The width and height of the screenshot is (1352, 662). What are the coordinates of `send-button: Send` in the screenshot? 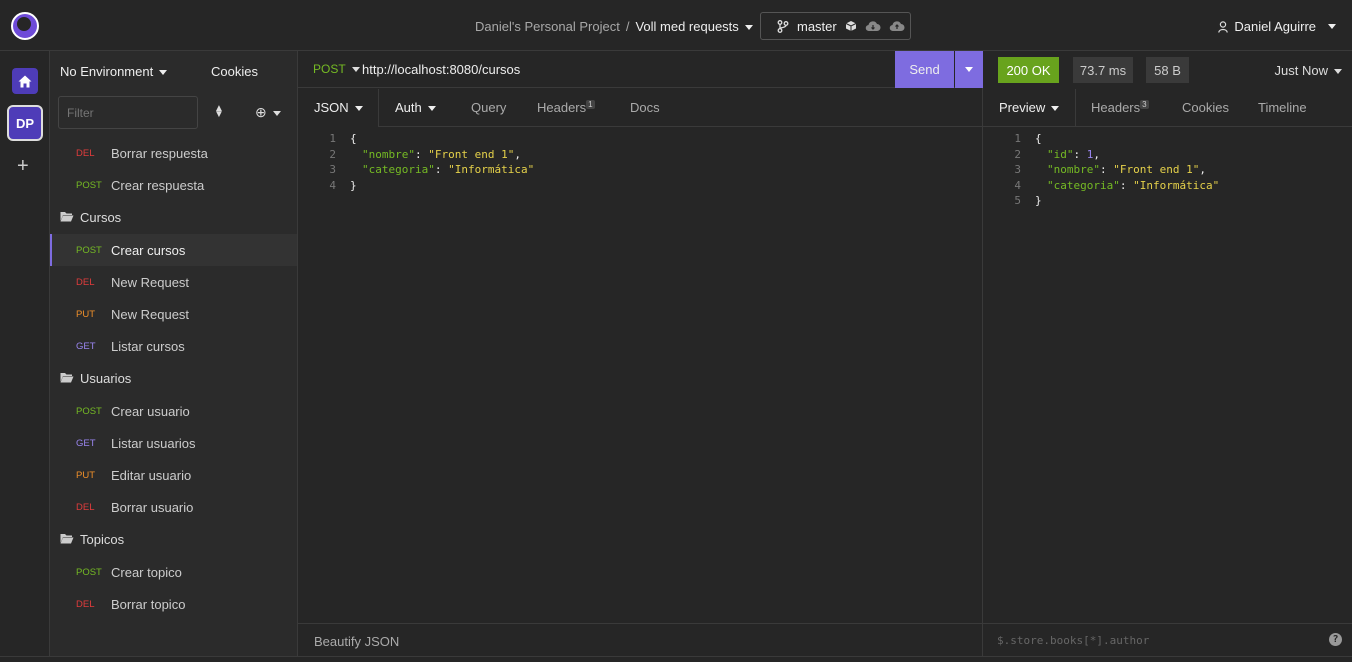 It's located at (924, 69).